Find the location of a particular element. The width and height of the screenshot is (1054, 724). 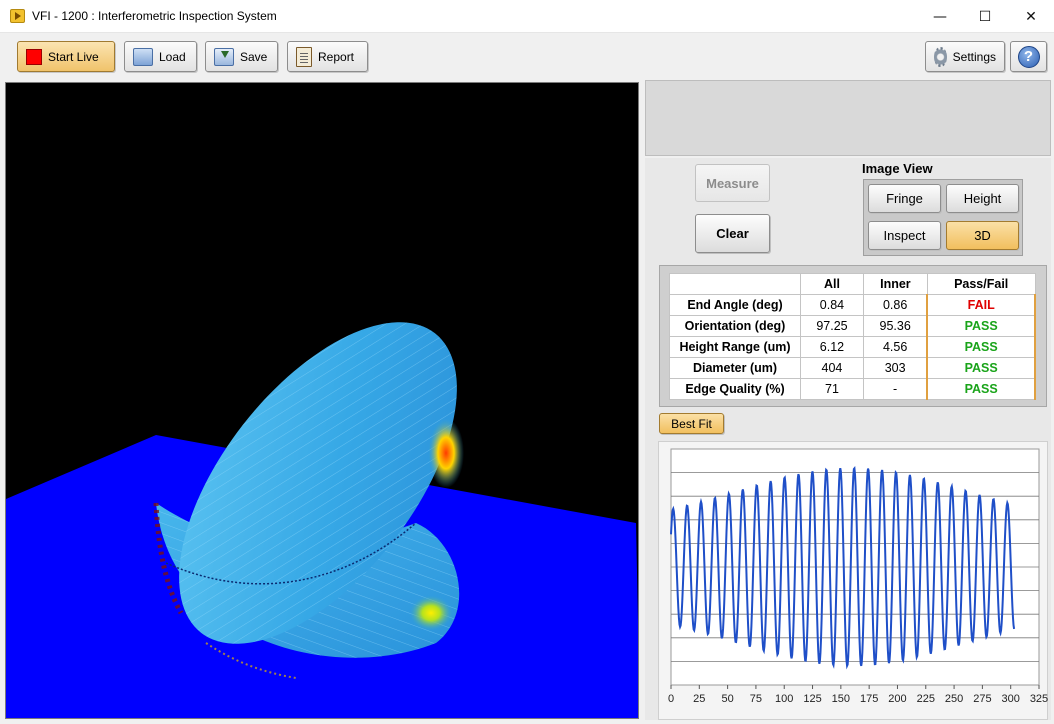

3d-view-button: 3D is located at coordinates (982, 235).